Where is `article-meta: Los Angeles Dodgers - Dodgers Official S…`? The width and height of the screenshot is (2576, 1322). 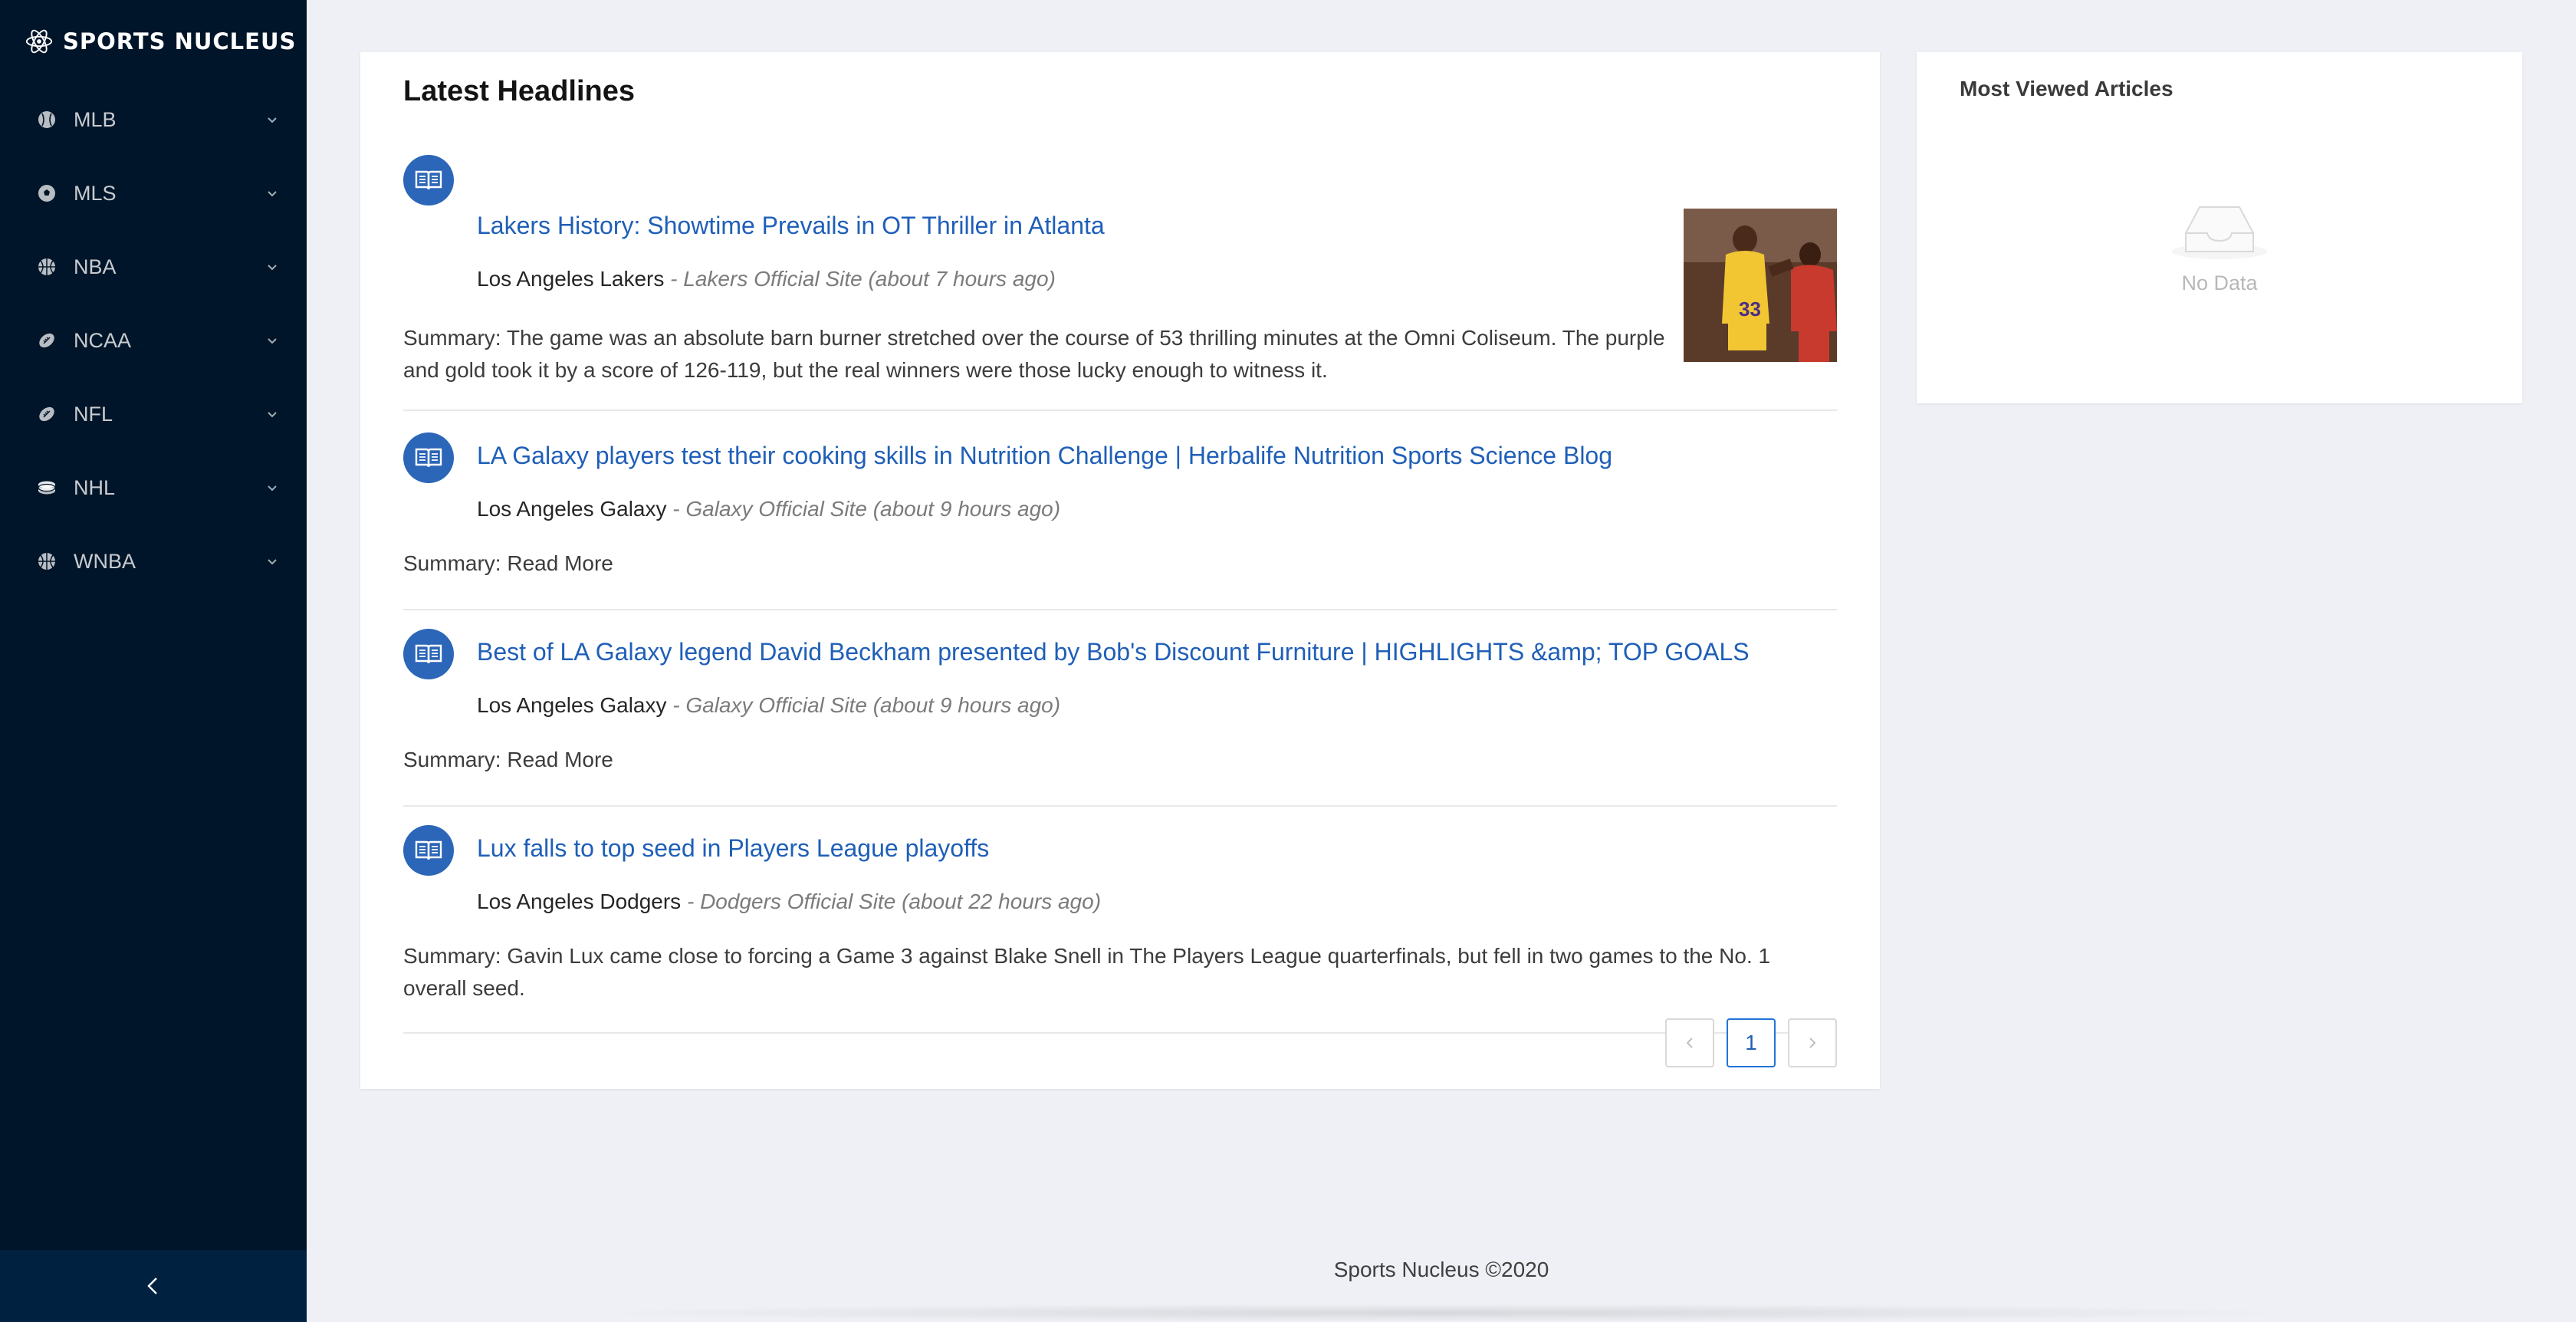 article-meta: Los Angeles Dodgers - Dodgers Official S… is located at coordinates (789, 902).